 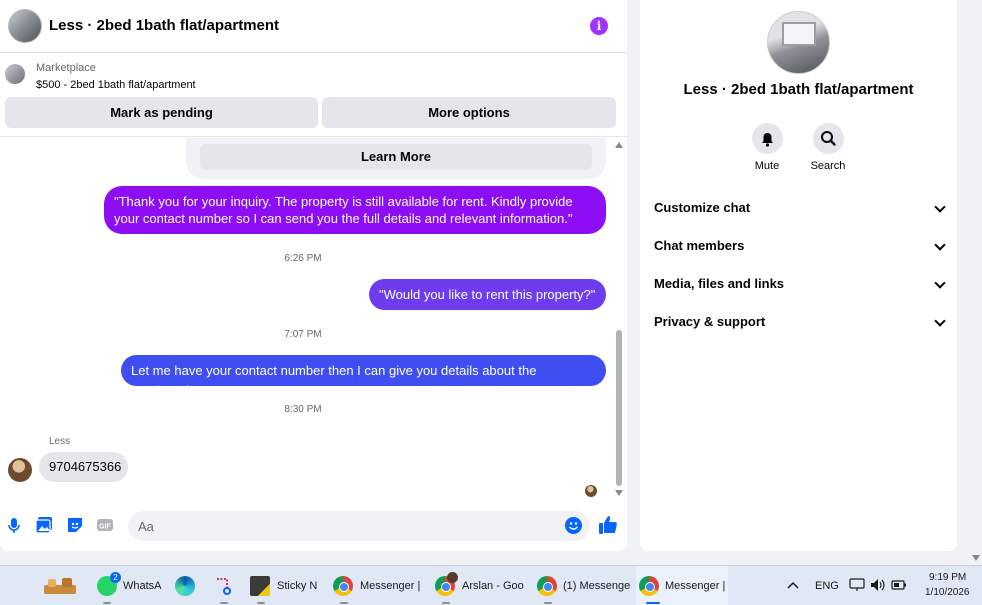 I want to click on taskbar-snipping-tool, so click(x=224, y=585).